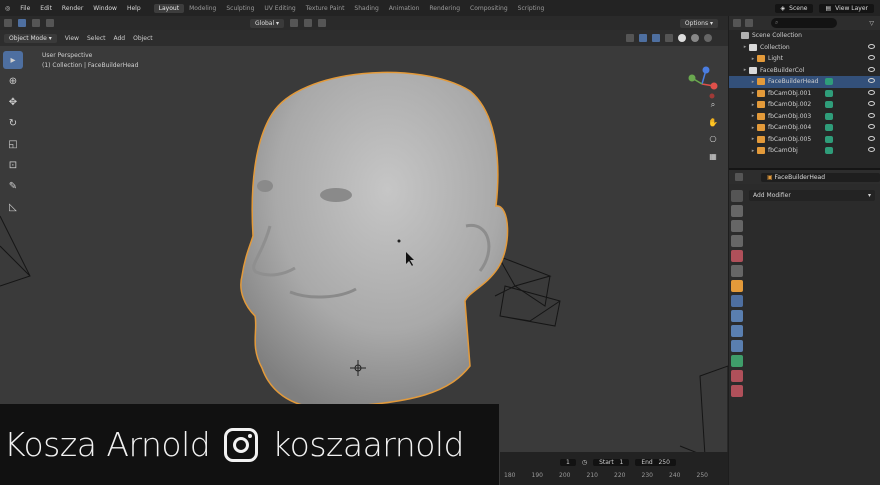 The width and height of the screenshot is (880, 485). Describe the element at coordinates (119, 38) in the screenshot. I see `viewport-menu-add: Add` at that location.